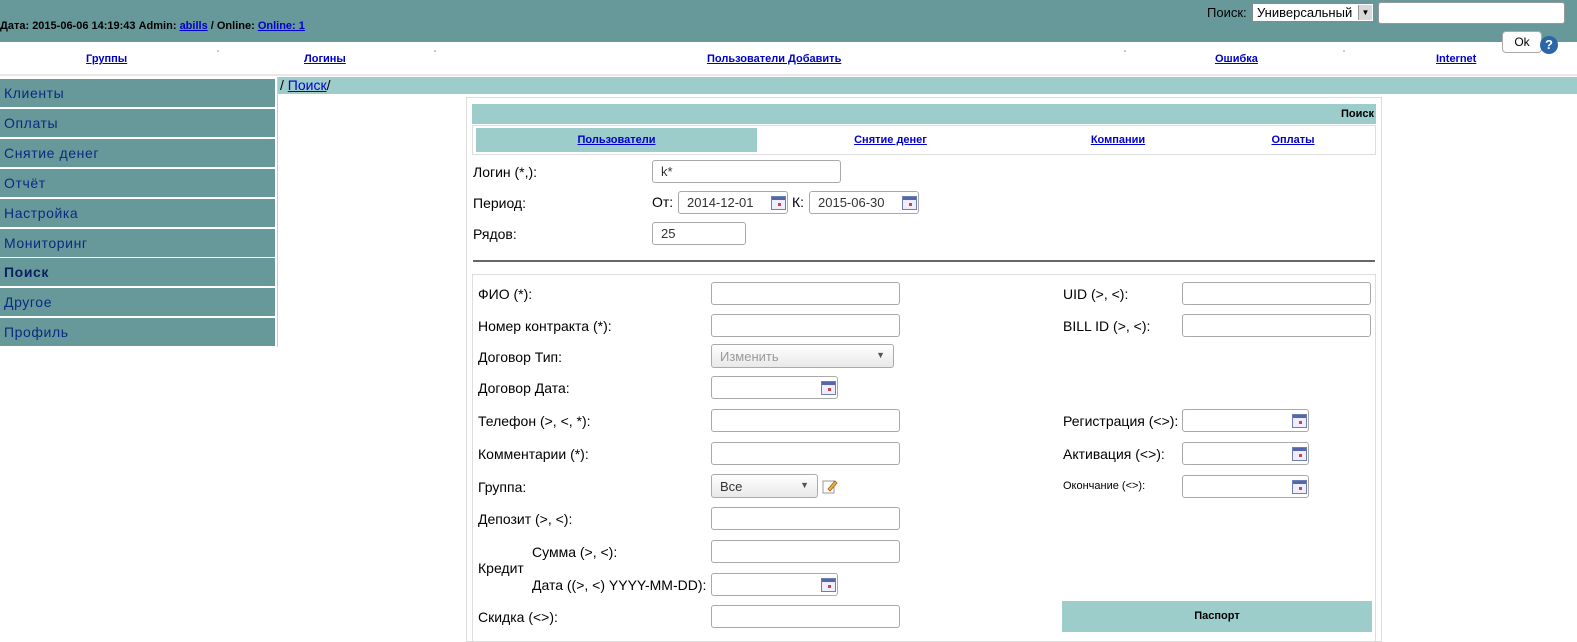 The width and height of the screenshot is (1577, 642). What do you see at coordinates (157, 26) in the screenshot?
I see `admin-label: Admin:` at bounding box center [157, 26].